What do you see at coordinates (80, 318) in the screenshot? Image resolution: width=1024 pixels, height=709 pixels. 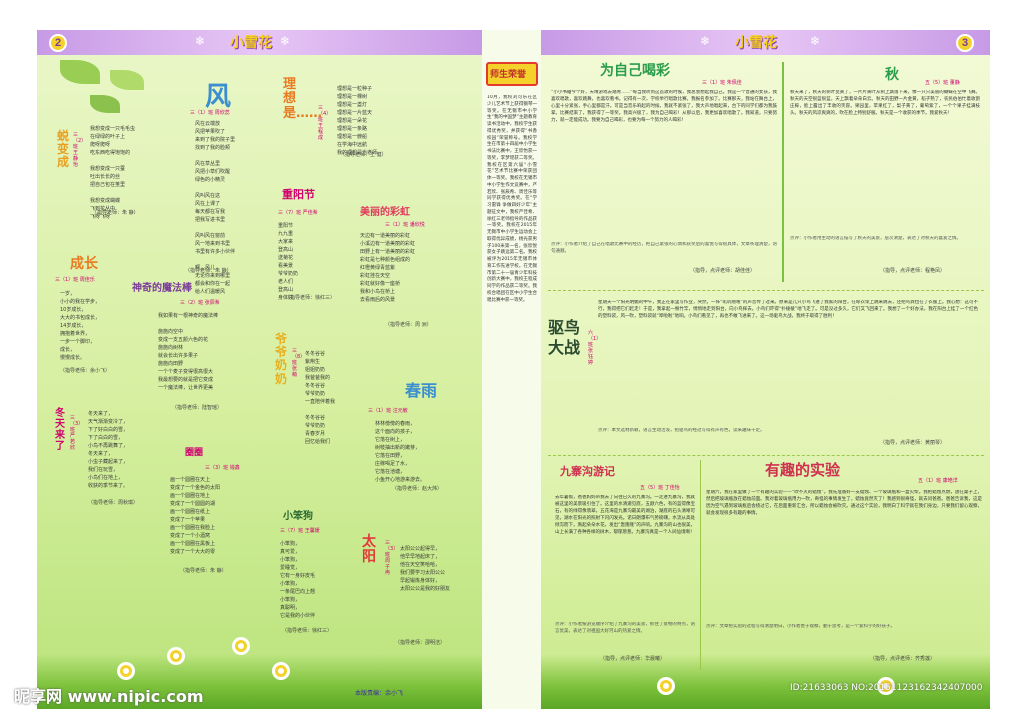 I see `poem-line: 大大的书包成长，` at bounding box center [80, 318].